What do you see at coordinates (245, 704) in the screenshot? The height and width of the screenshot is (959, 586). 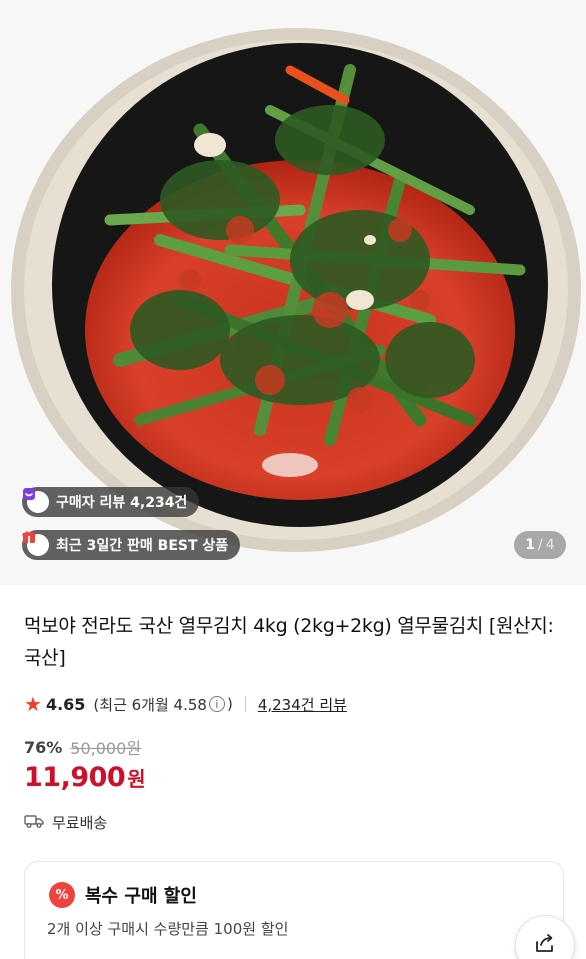 I see `divider` at bounding box center [245, 704].